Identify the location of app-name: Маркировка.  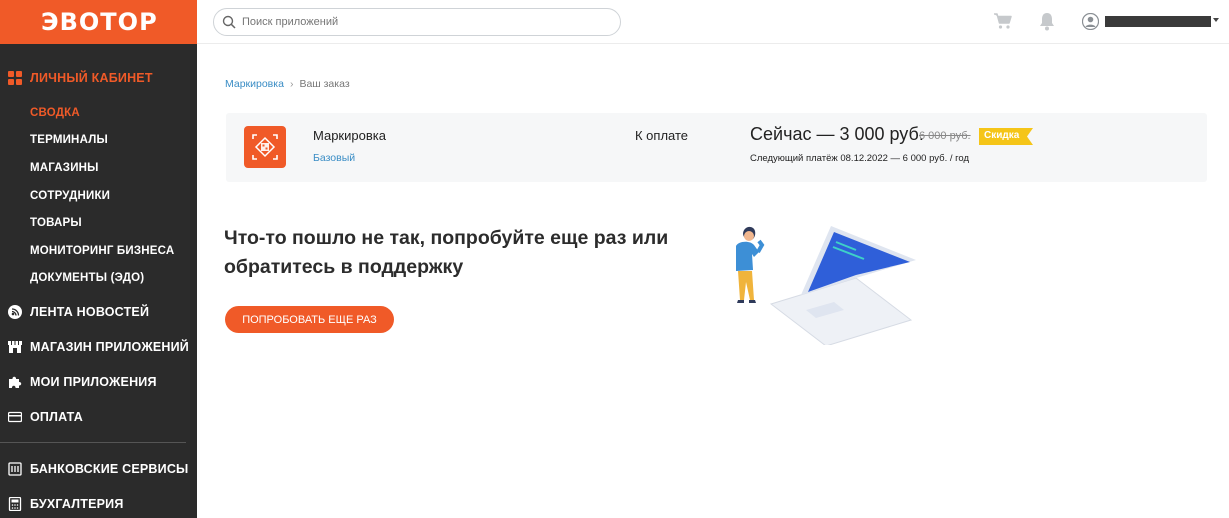
(349, 135).